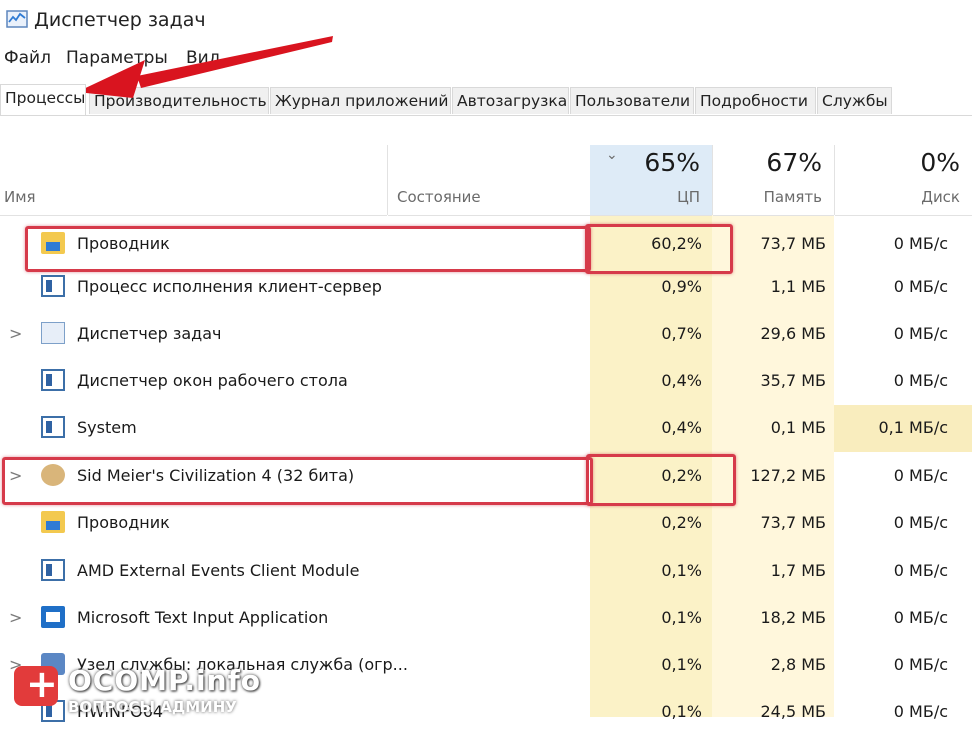  Describe the element at coordinates (793, 522) in the screenshot. I see `process-memory: 73,7 МБ` at that location.